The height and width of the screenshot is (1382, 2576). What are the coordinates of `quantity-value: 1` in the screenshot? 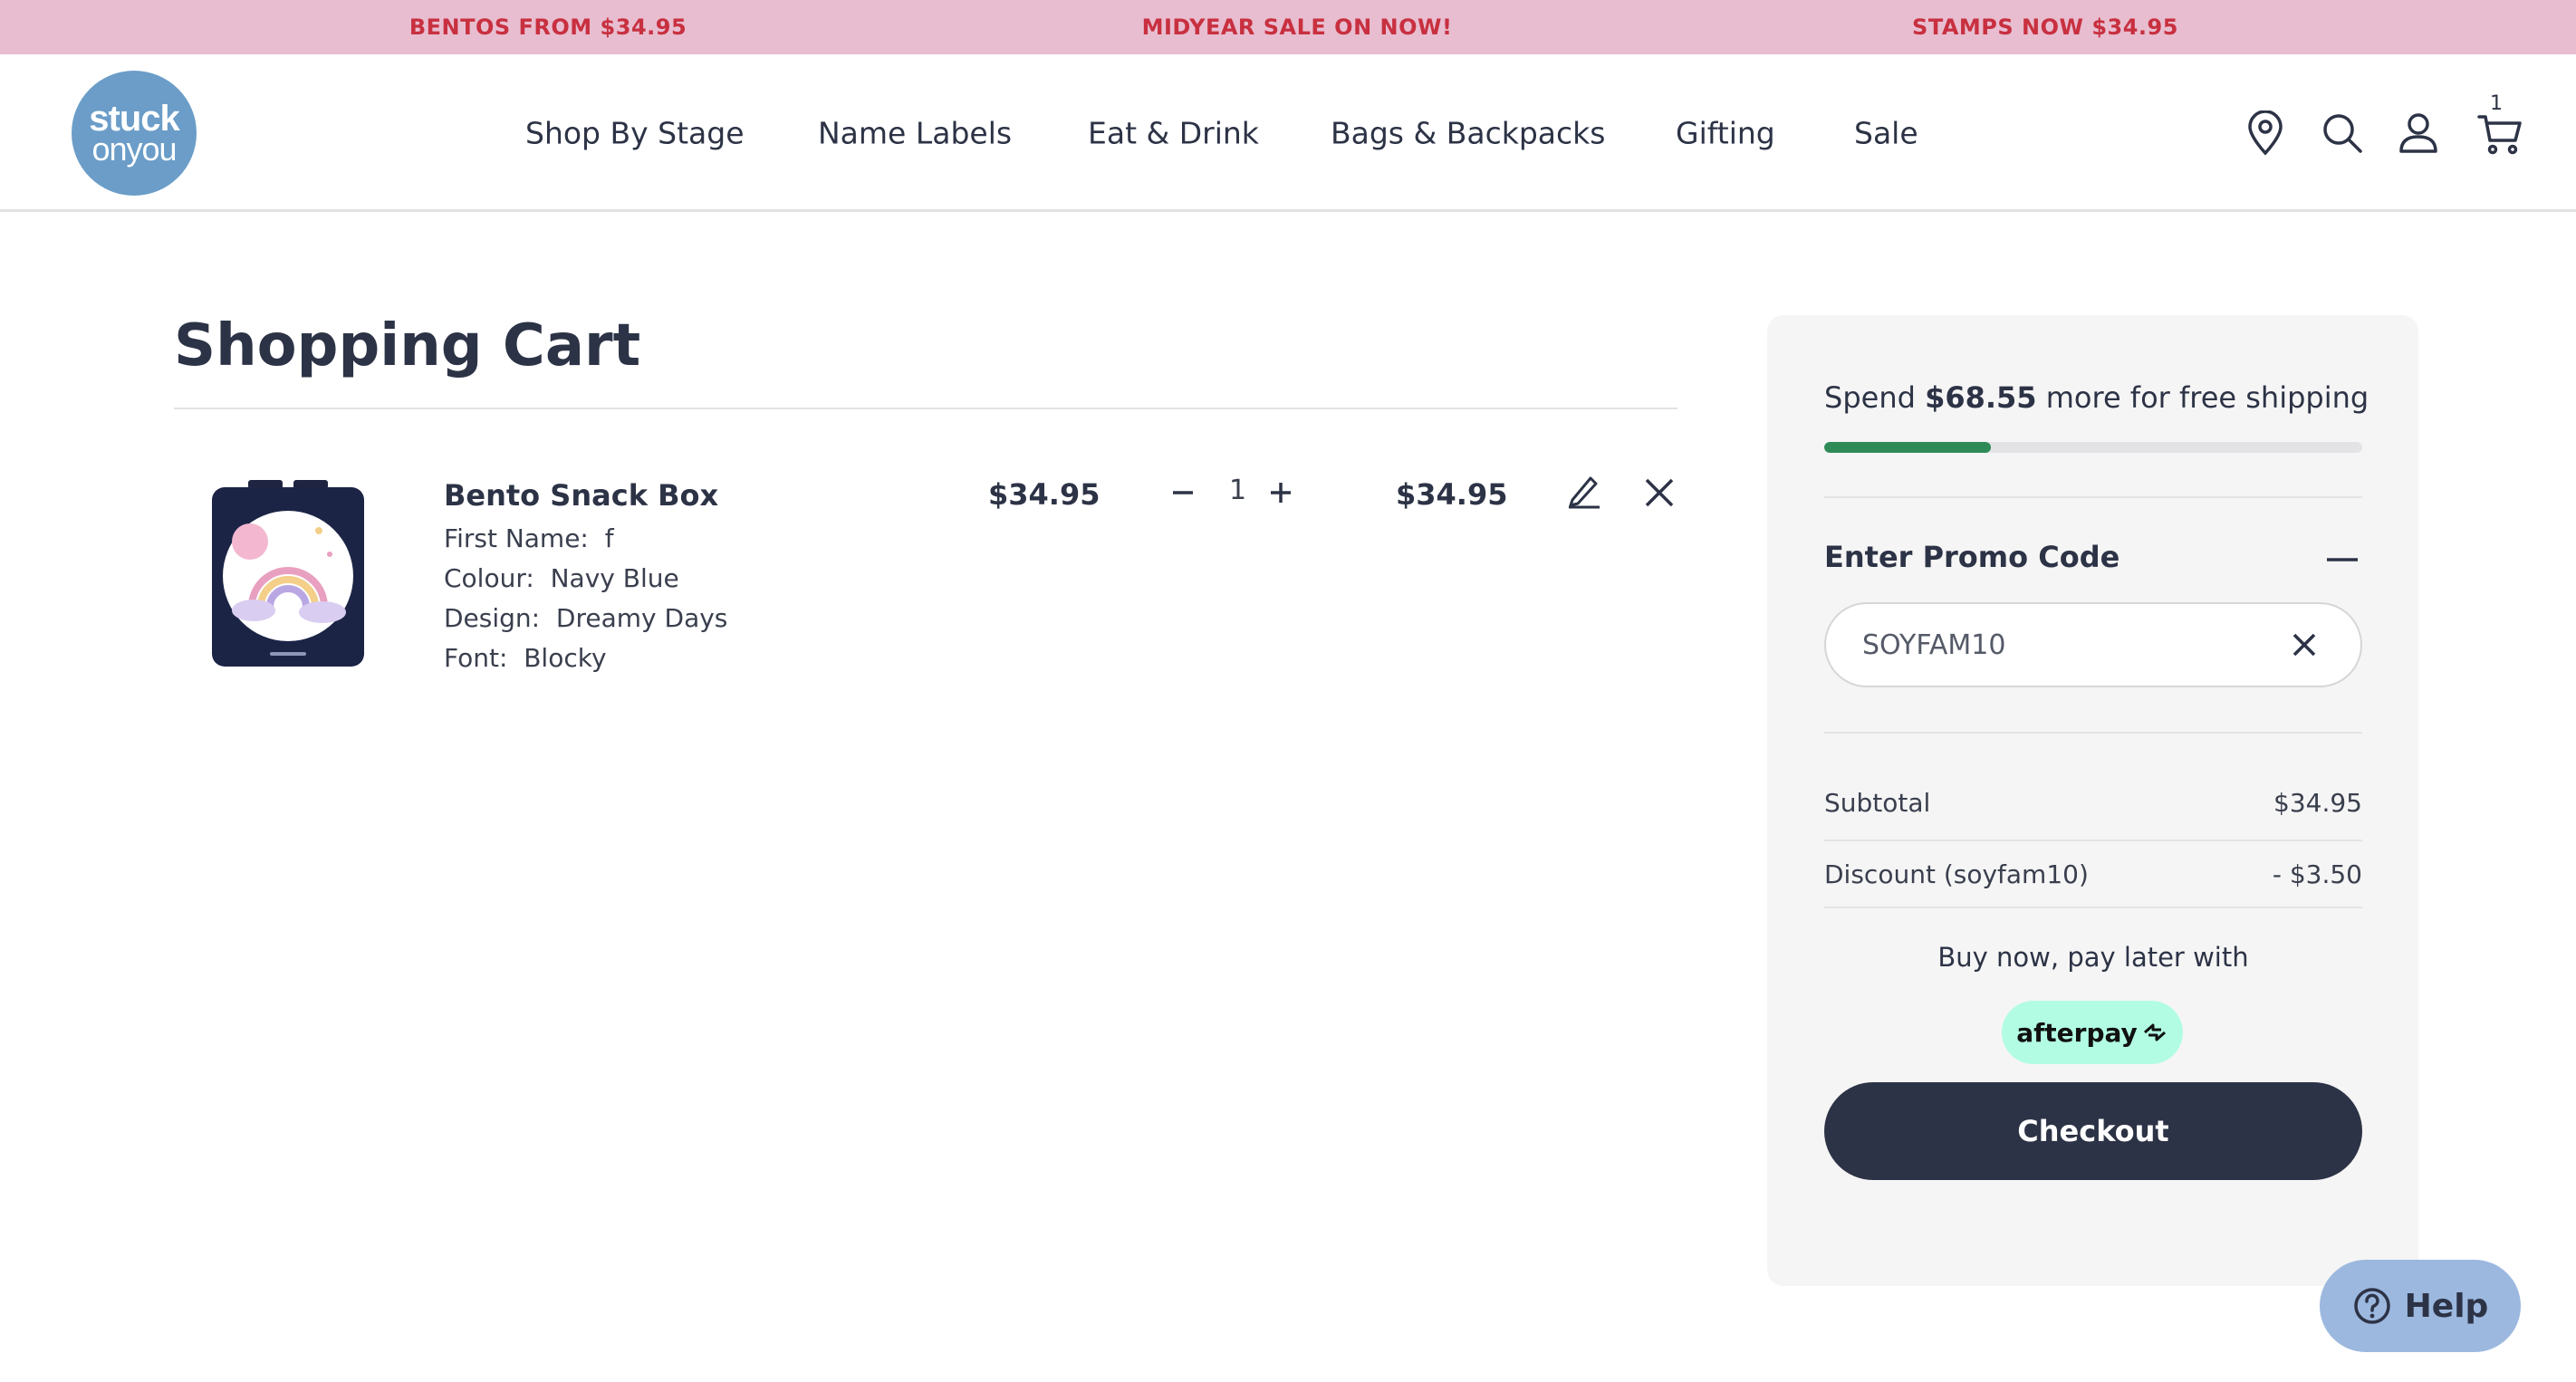 It's located at (1237, 491).